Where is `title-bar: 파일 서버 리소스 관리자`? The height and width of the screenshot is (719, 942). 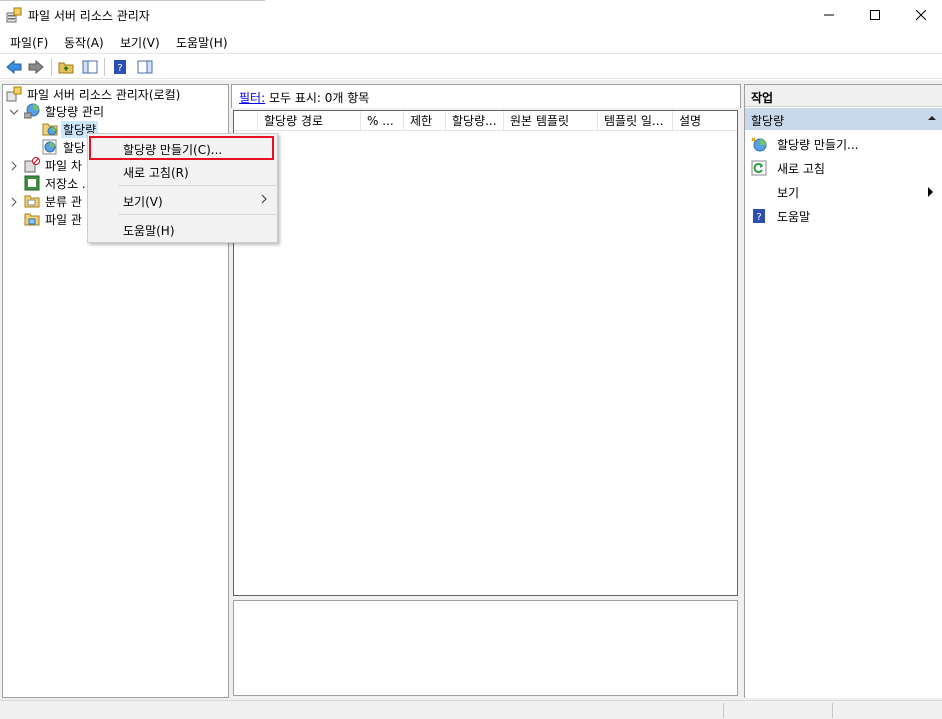 title-bar: 파일 서버 리소스 관리자 is located at coordinates (471, 15).